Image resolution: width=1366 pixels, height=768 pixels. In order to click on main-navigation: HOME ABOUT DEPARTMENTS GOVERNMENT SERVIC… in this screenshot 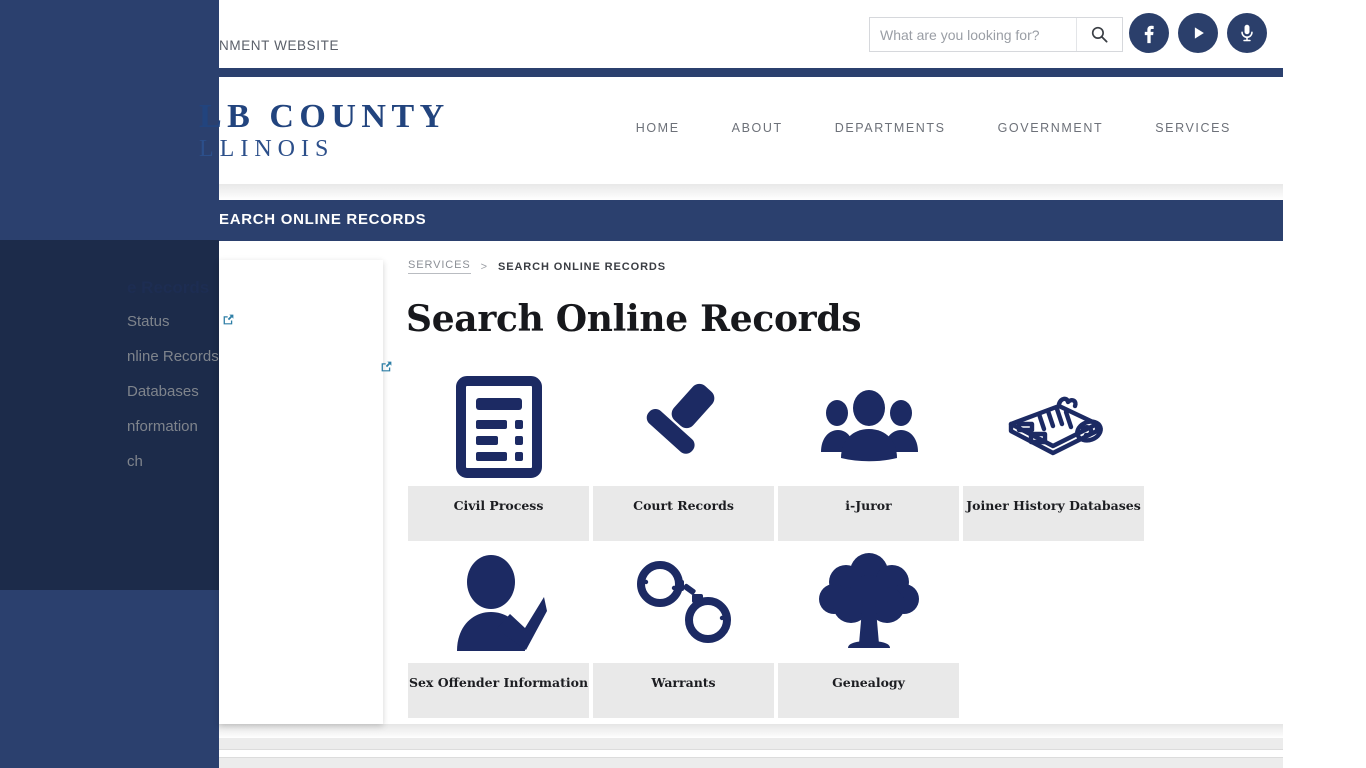, I will do `click(933, 128)`.